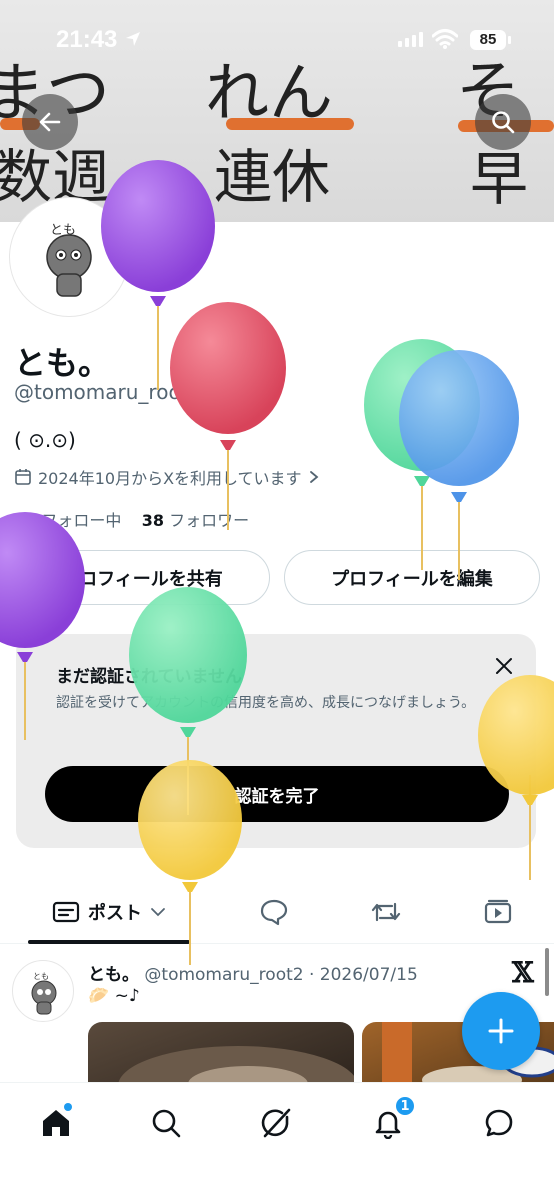 The height and width of the screenshot is (1200, 554). Describe the element at coordinates (422, 454) in the screenshot. I see `balloon-green` at that location.